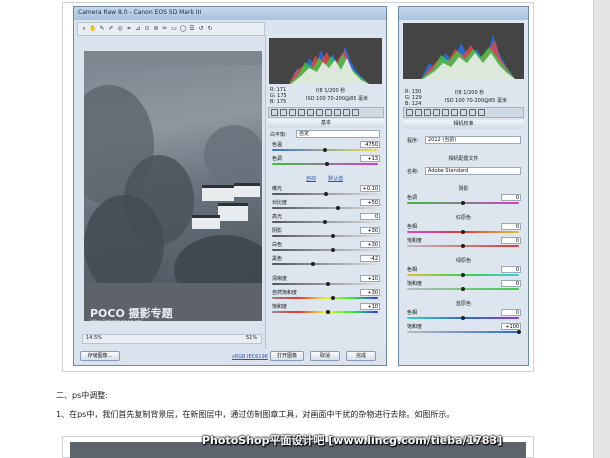 The image size is (610, 458). I want to click on calibration-2-0-slider-thumb, so click(463, 275).